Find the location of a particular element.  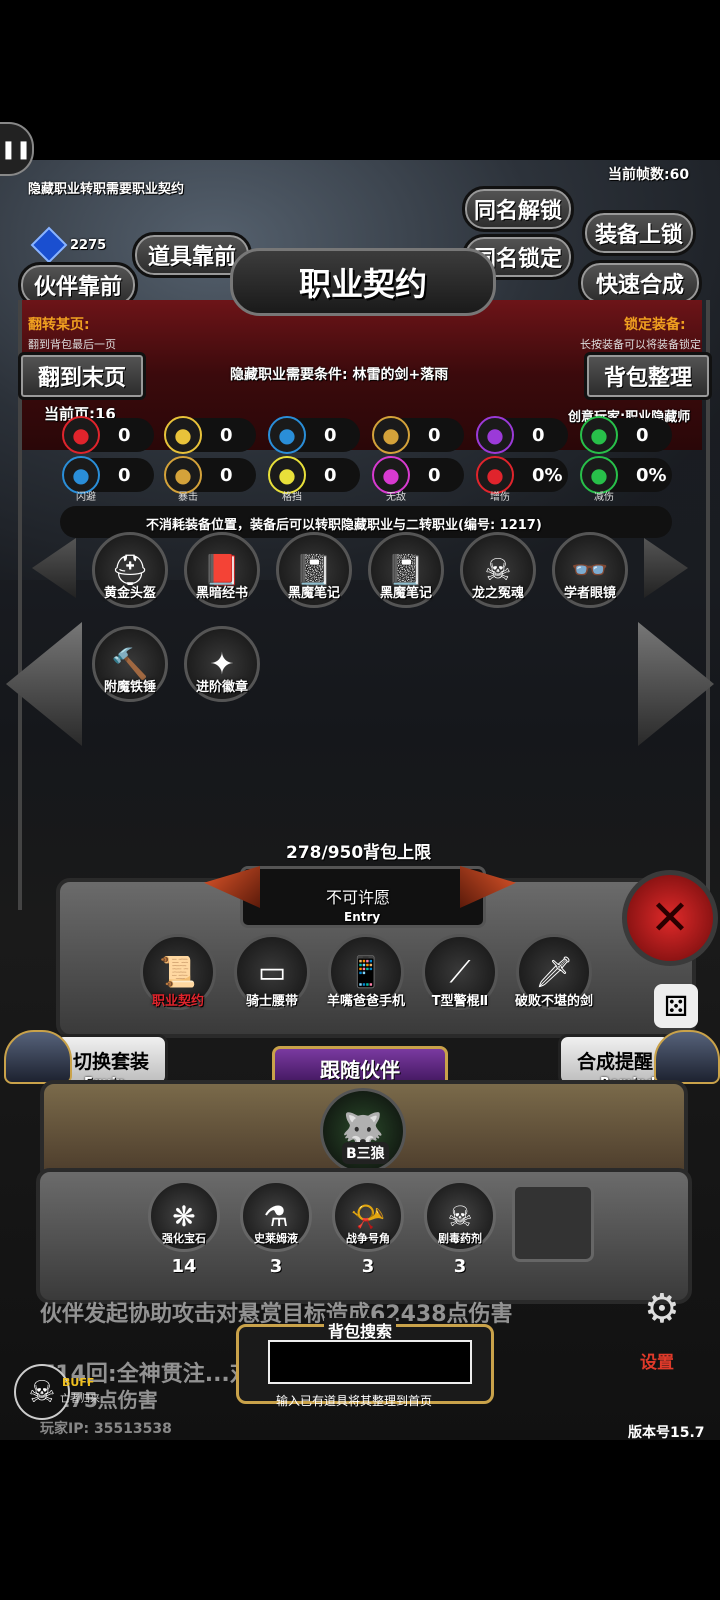

helmet-icon: ● is located at coordinates (287, 435).